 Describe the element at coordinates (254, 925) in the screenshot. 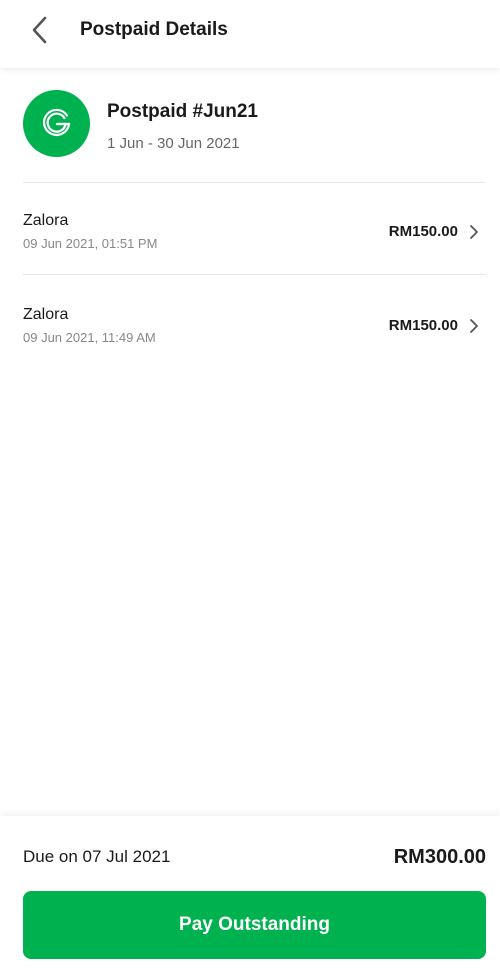

I see `pay-outstanding-button: Pay Outstanding` at that location.